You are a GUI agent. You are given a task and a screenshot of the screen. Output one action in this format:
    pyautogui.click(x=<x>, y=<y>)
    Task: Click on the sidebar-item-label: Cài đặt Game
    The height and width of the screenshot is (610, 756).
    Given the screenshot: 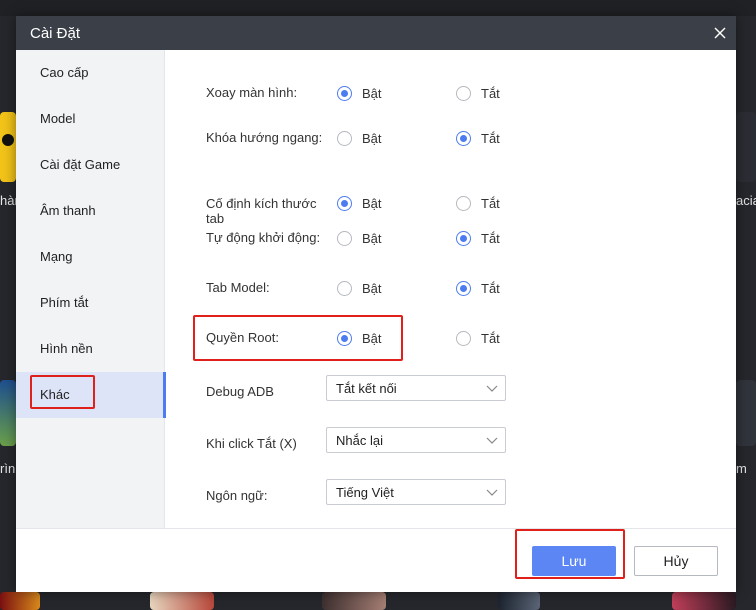 What is the action you would take?
    pyautogui.click(x=80, y=164)
    